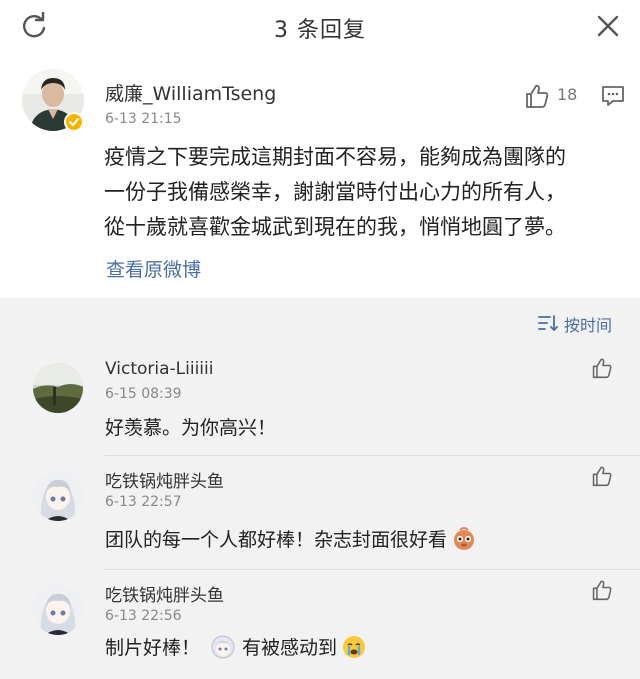 The image size is (640, 679). I want to click on reply-text: 团队的每一个人都好棒！杂志封面很好看, so click(291, 538).